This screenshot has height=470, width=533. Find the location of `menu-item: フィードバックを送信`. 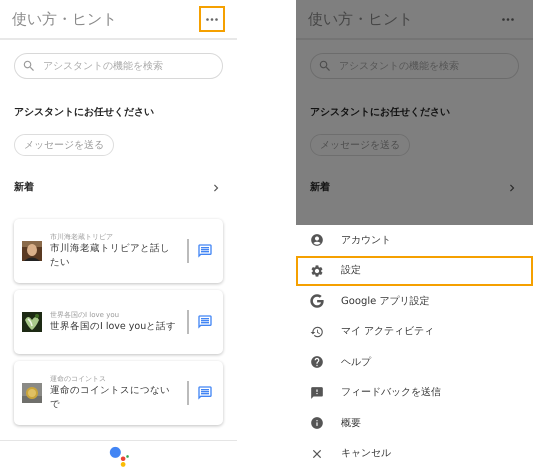

menu-item: フィードバックを送信 is located at coordinates (414, 393).